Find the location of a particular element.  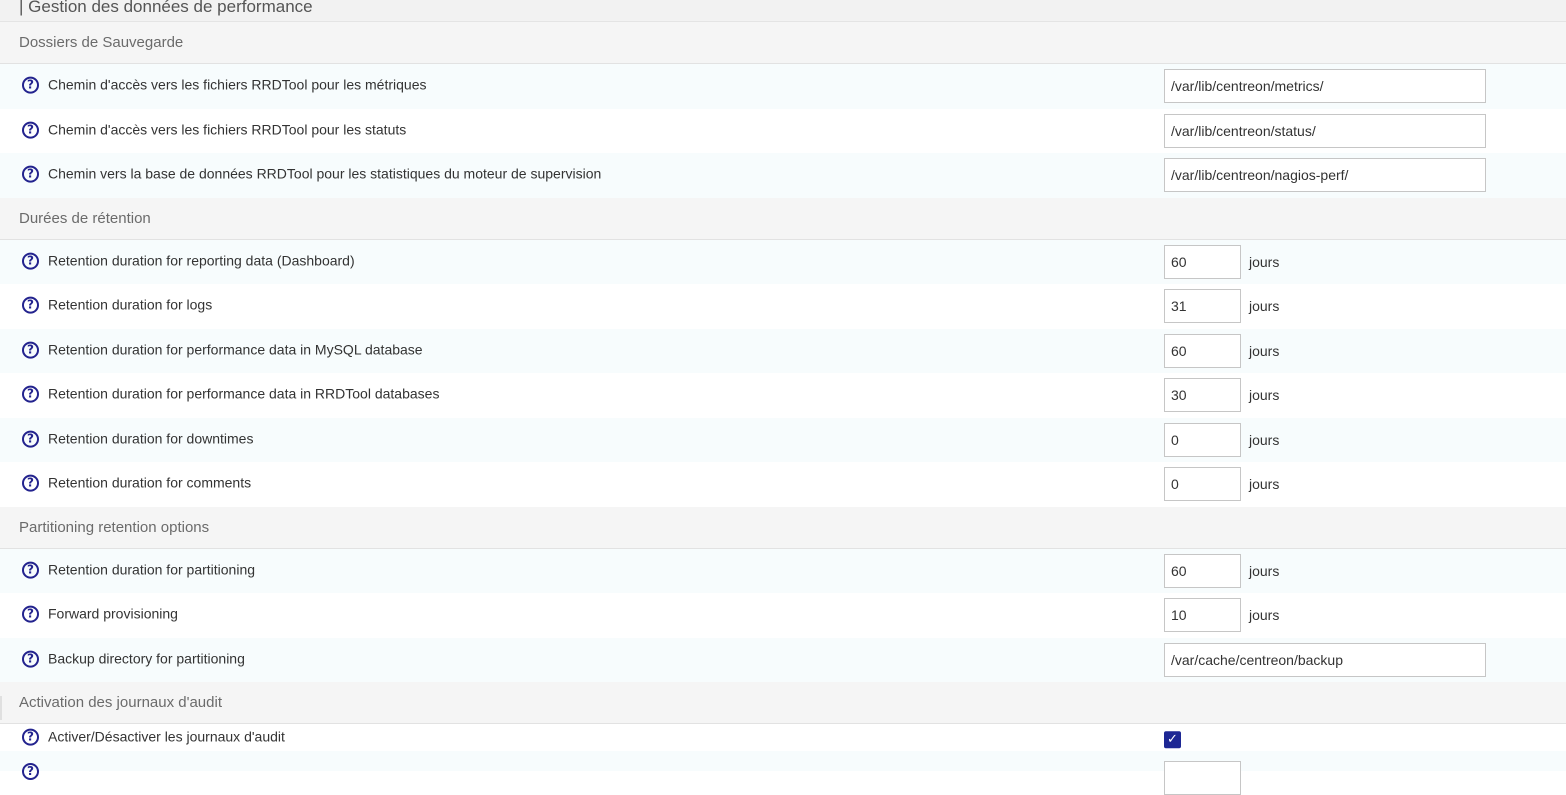

retention-downtimes-input is located at coordinates (1202, 439).